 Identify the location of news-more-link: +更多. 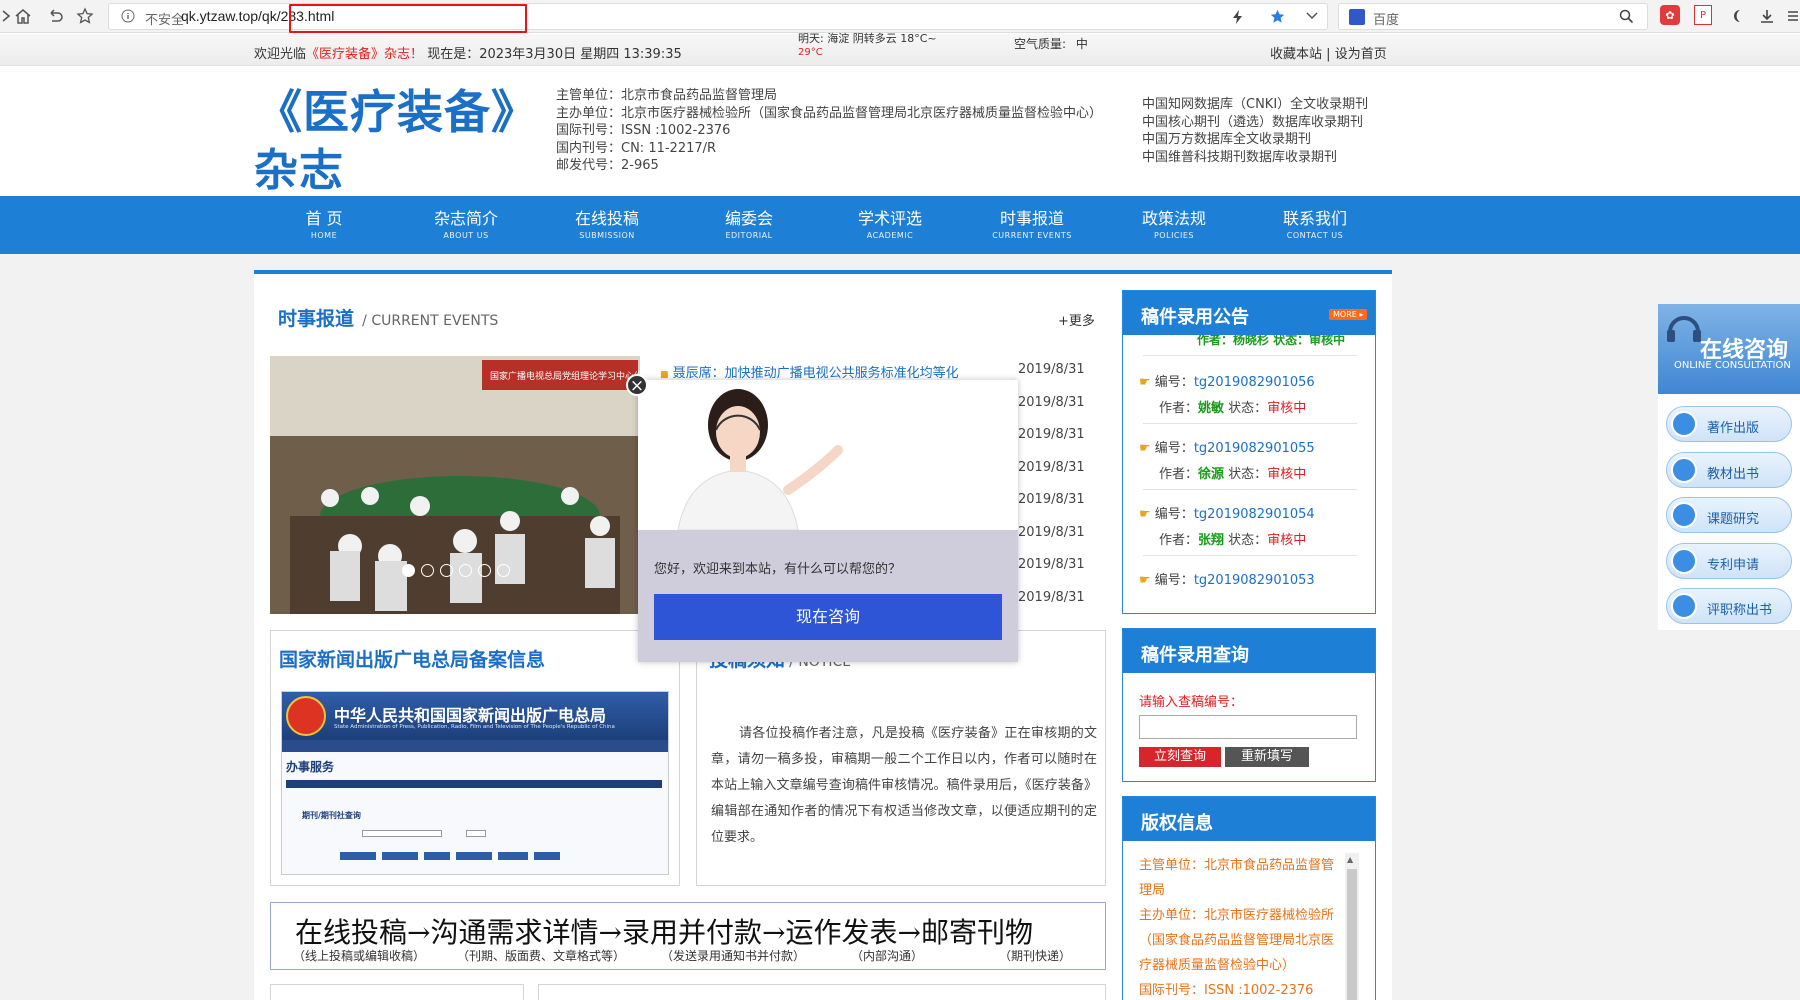
(1076, 319).